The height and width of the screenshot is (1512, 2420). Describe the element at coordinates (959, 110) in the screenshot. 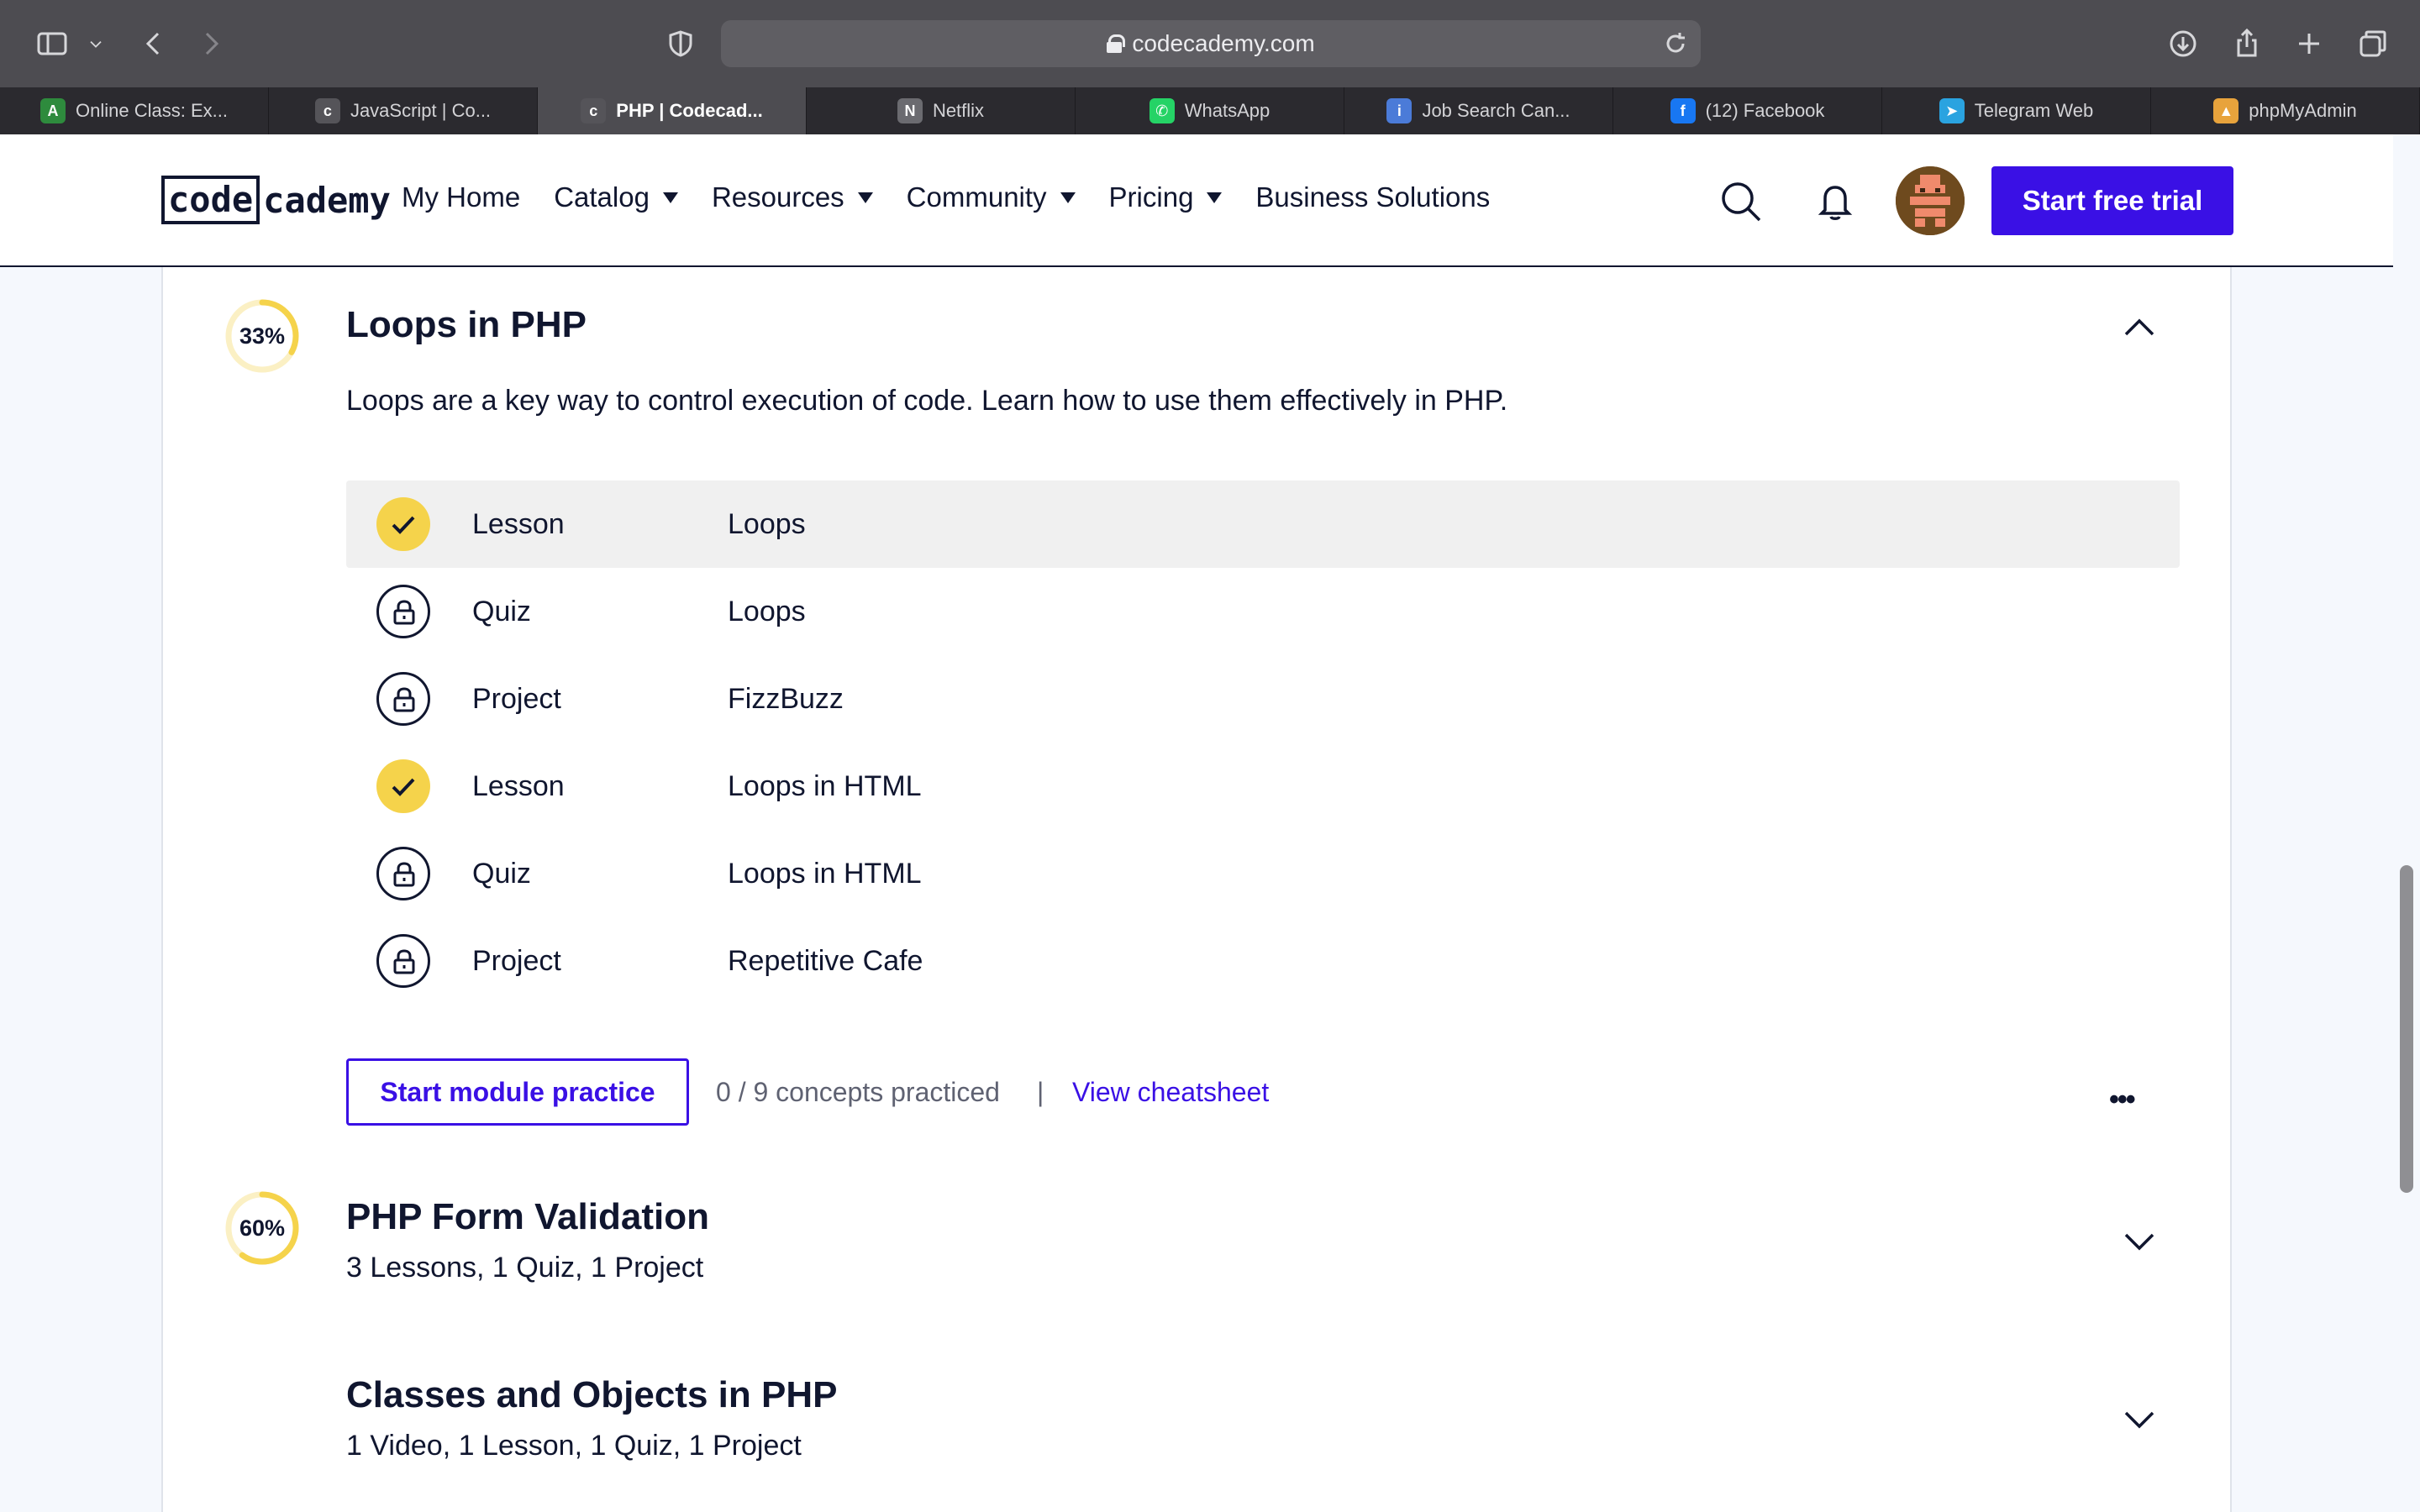

I see `tab-label: Netflix` at that location.